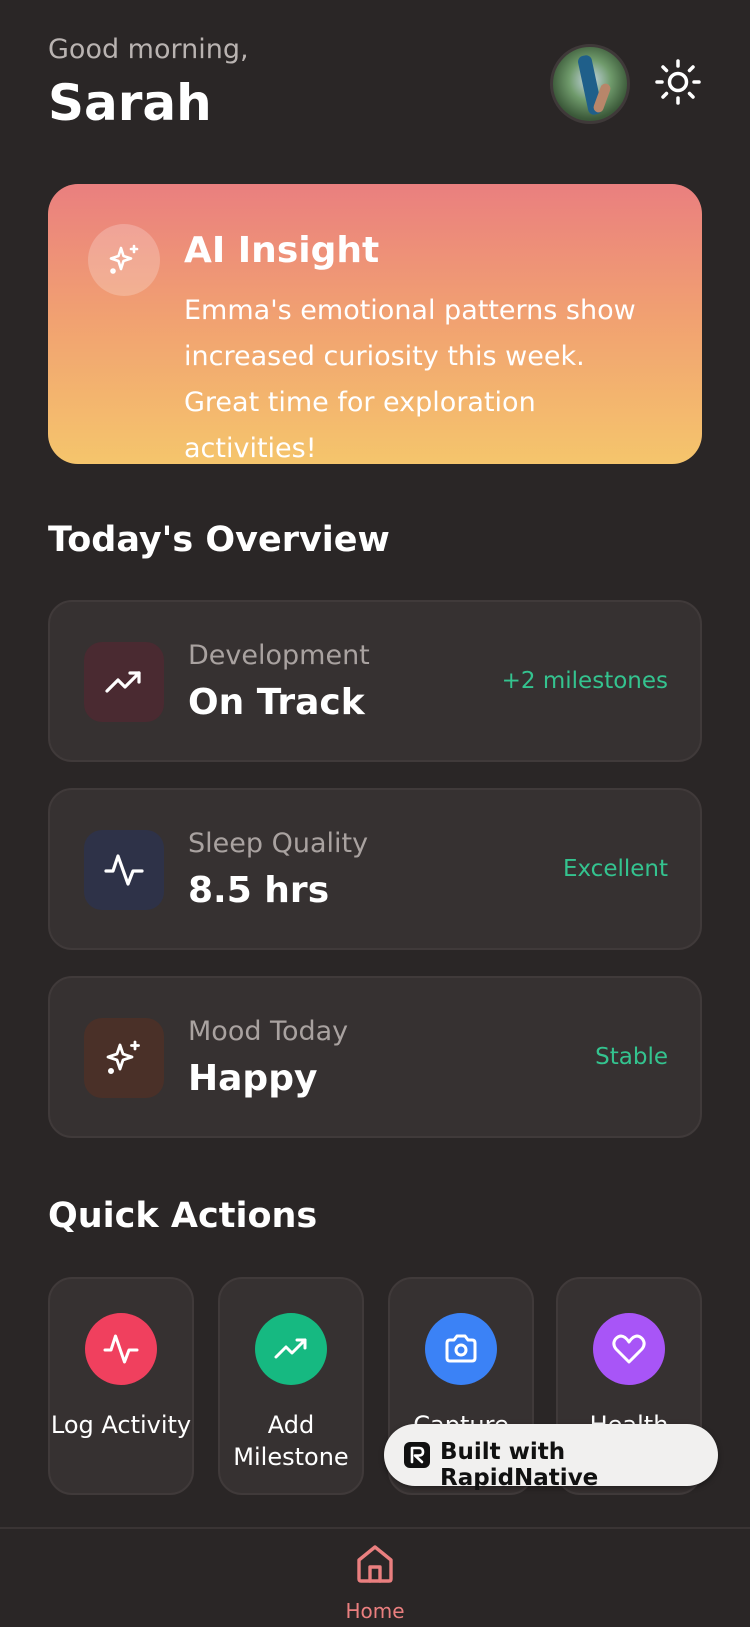 Image resolution: width=750 pixels, height=1627 pixels. What do you see at coordinates (121, 1425) in the screenshot?
I see `quick-action-label: Log Activity` at bounding box center [121, 1425].